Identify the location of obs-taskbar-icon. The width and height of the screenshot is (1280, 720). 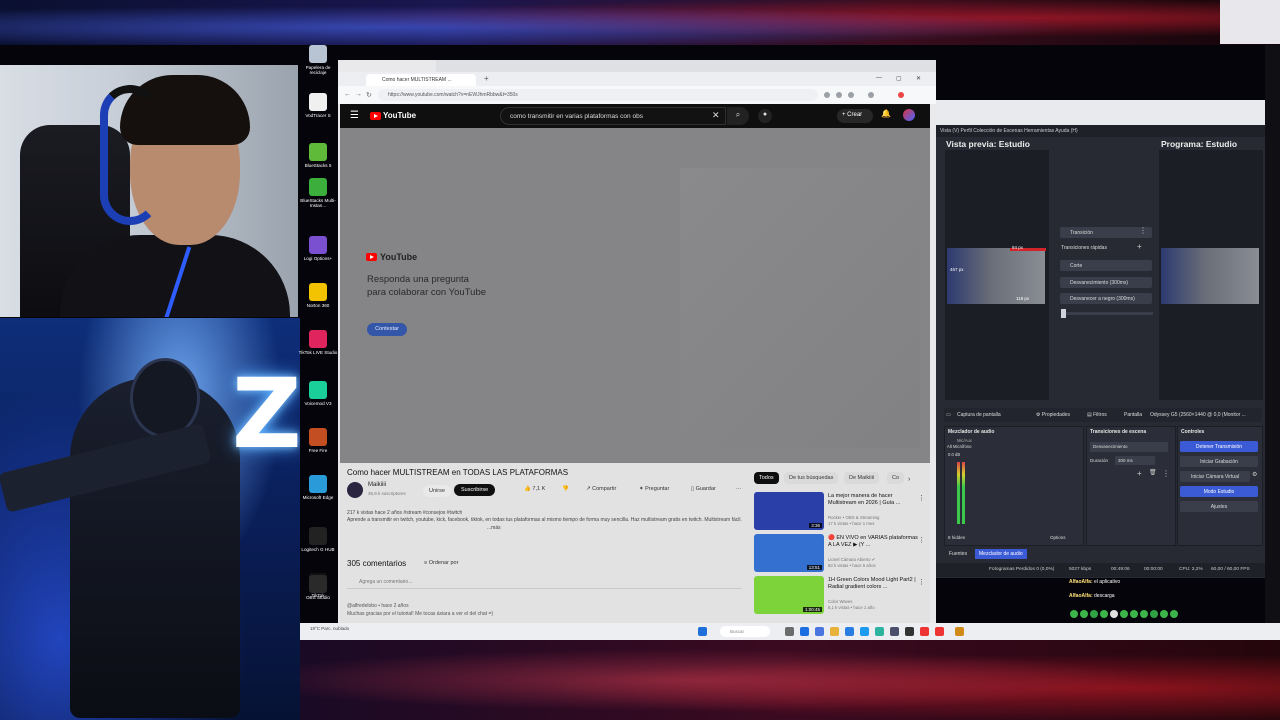
(909, 631).